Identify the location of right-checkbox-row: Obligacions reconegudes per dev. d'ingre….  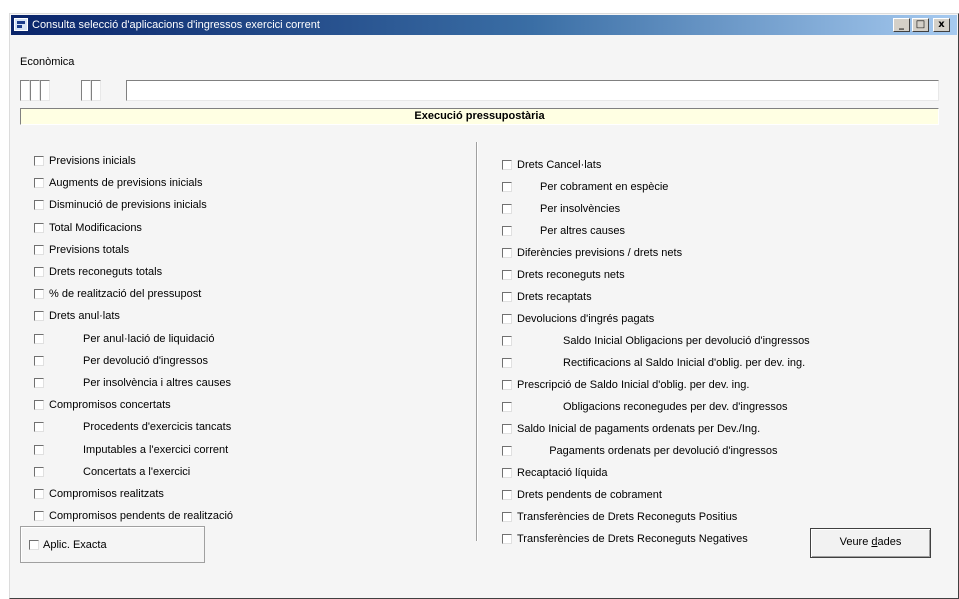
(644, 407).